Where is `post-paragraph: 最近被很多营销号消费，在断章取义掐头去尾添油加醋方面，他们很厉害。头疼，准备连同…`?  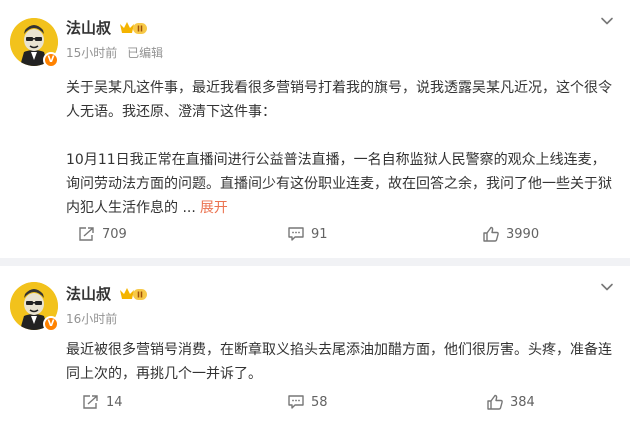
post-paragraph: 最近被很多营销号消费，在断章取义掐头去尾添油加醋方面，他们很厉害。头疼，准备连同… is located at coordinates (339, 362).